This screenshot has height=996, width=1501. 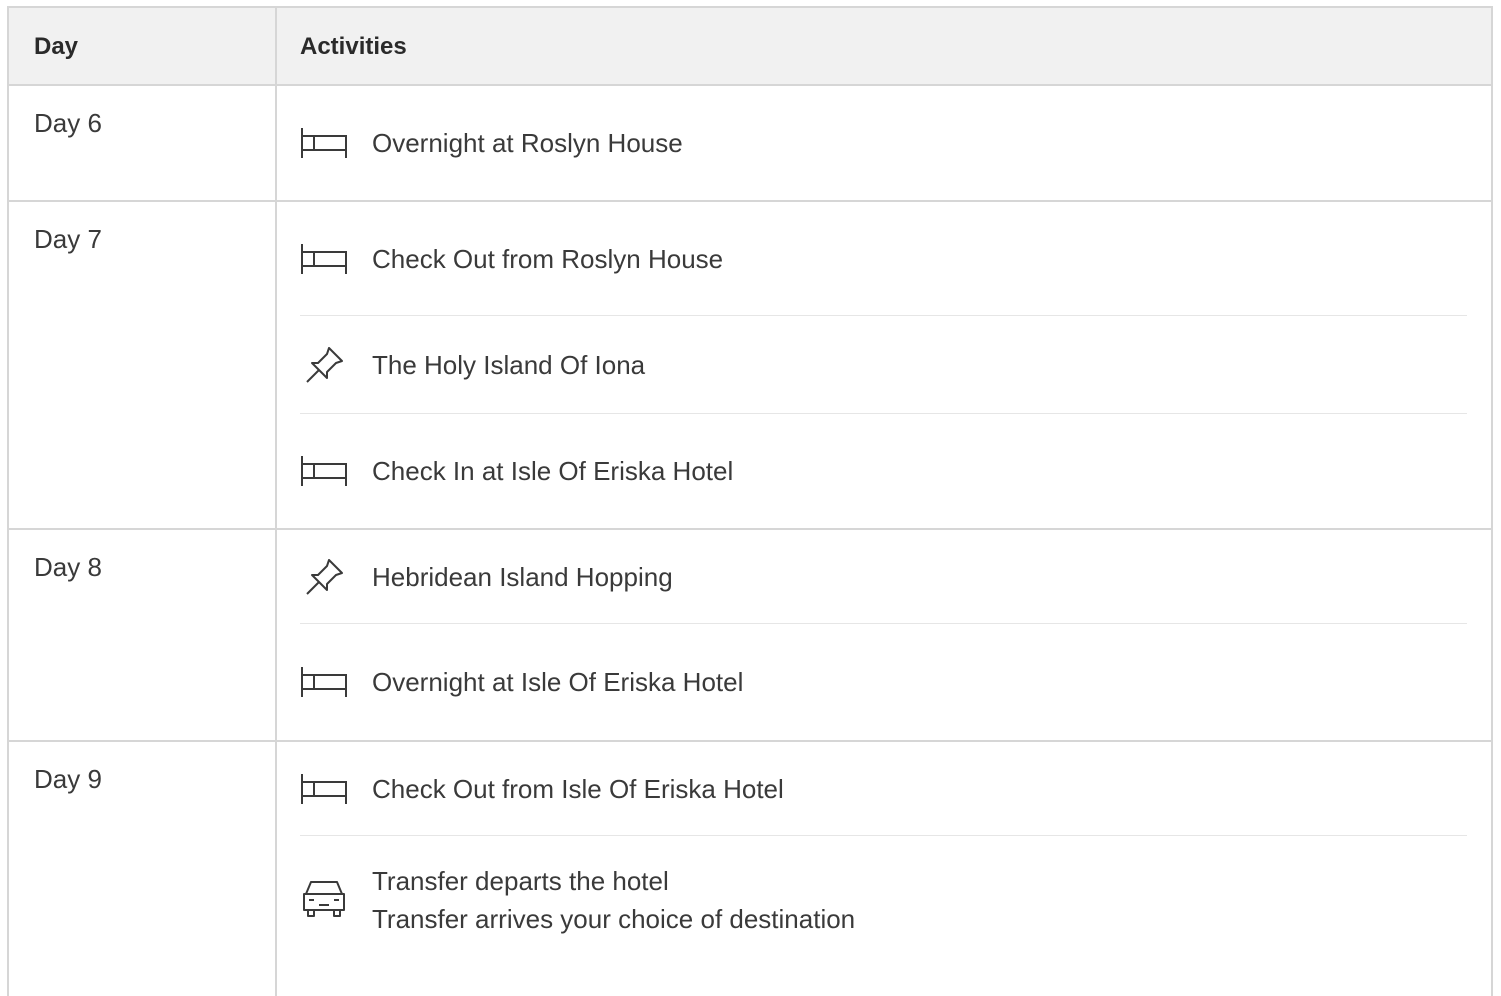 I want to click on activity-text: Overnight at Roslyn House, so click(x=527, y=143).